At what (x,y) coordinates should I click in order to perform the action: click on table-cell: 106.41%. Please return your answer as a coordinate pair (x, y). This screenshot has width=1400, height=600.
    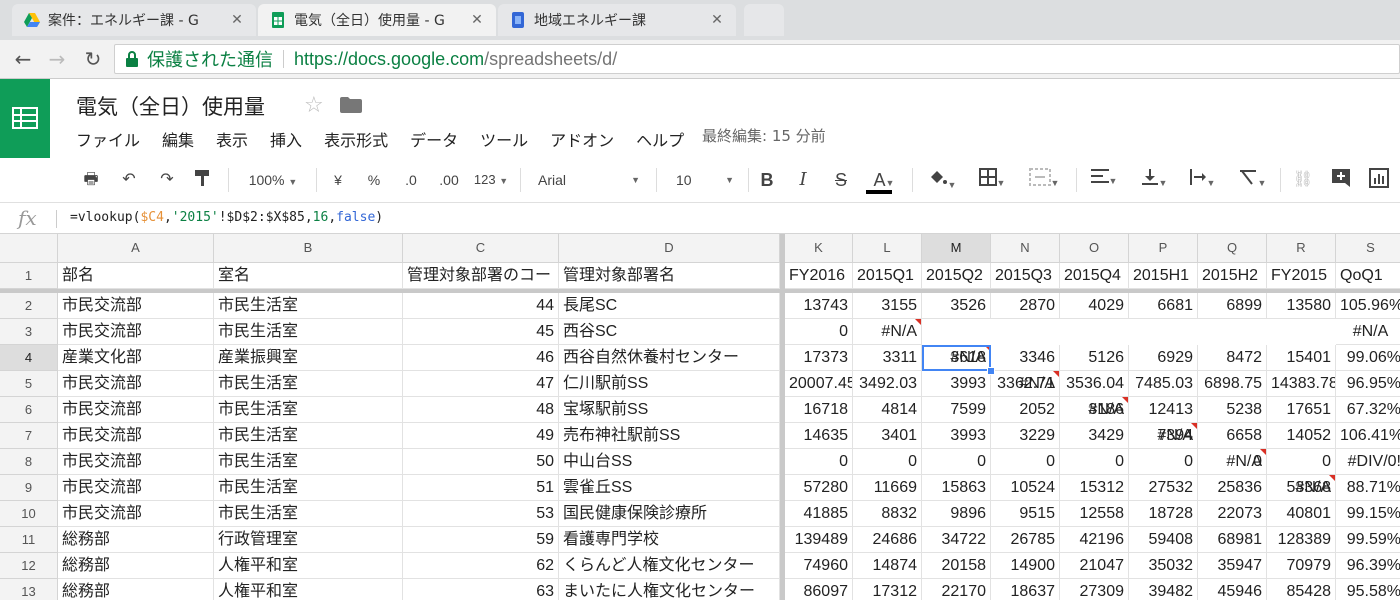
    Looking at the image, I should click on (1368, 436).